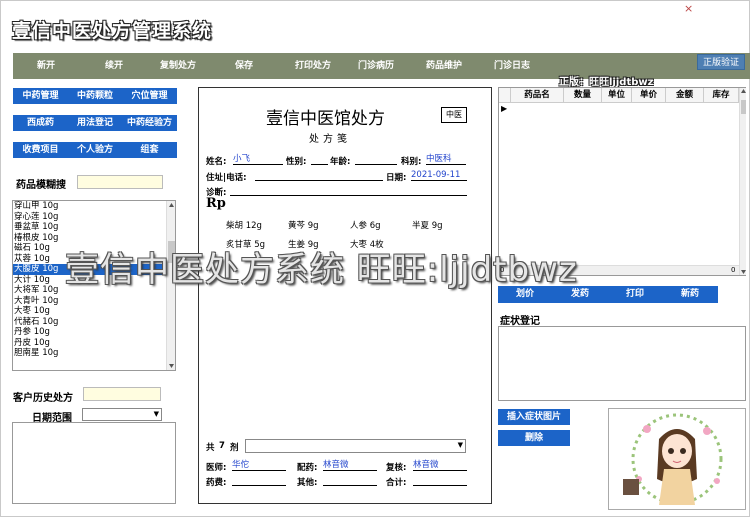  I want to click on medical-record-button: 门诊病历, so click(376, 66).